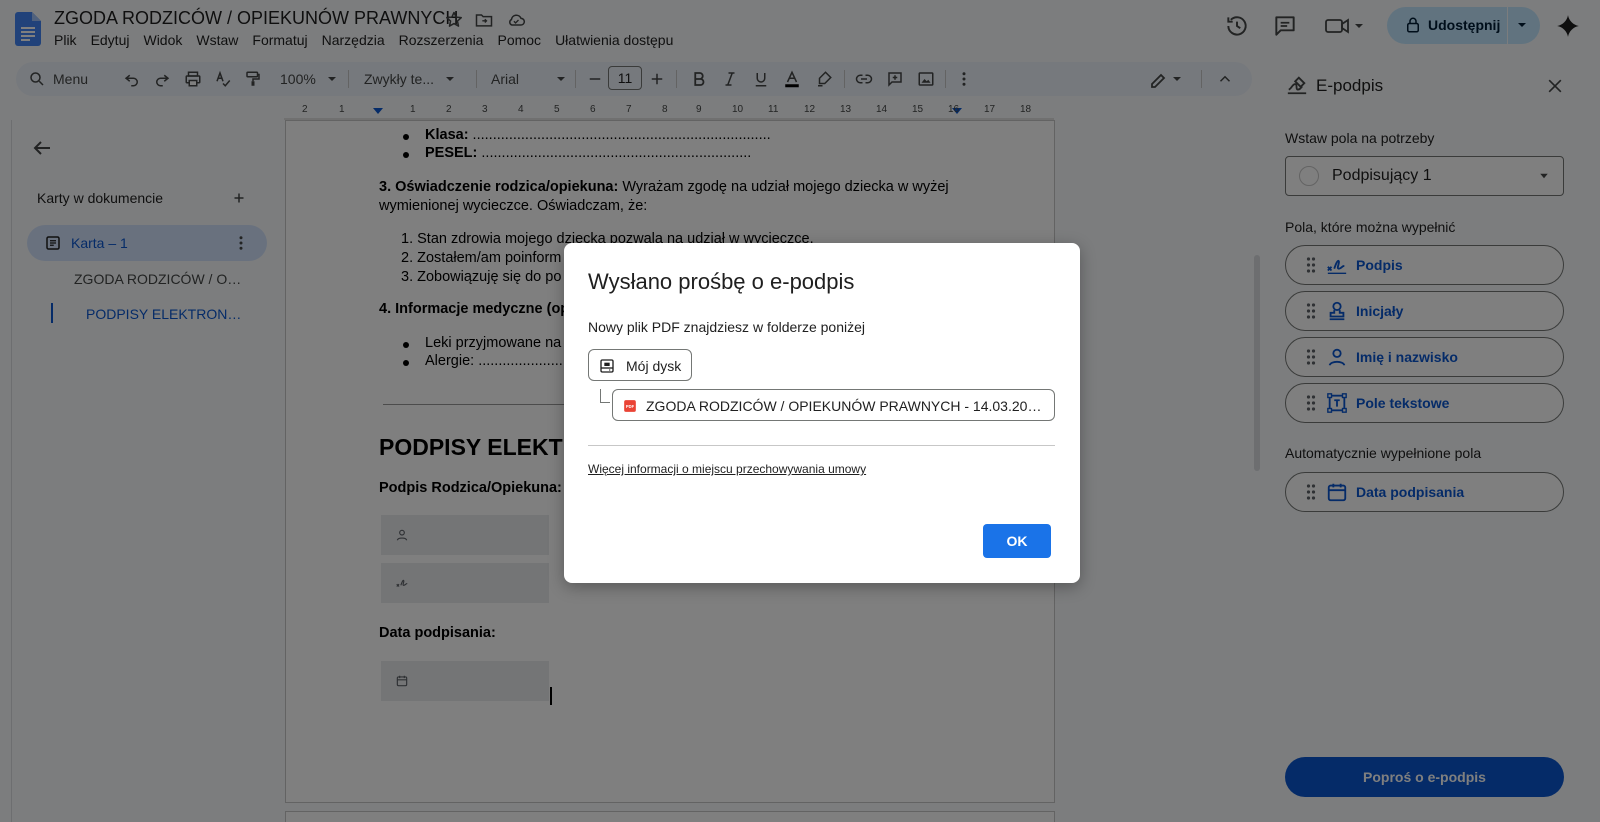  I want to click on svg-text: PDF, so click(630, 406).